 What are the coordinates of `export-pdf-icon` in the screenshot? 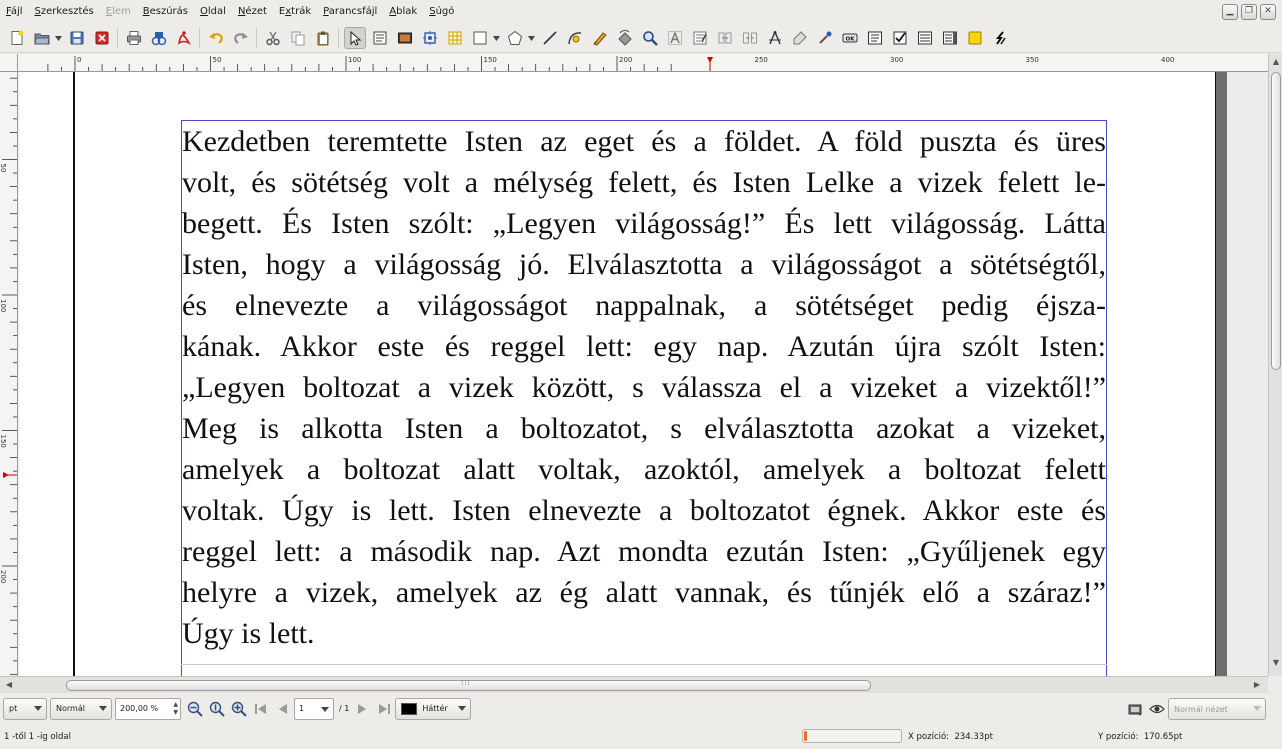 It's located at (184, 38).